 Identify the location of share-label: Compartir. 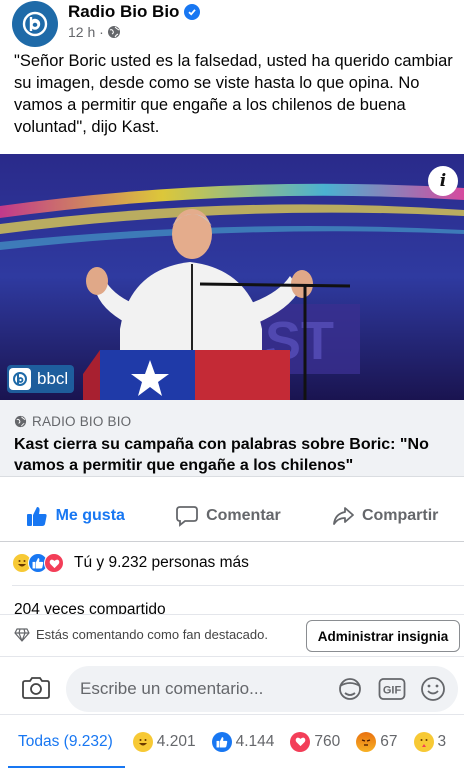
(400, 516).